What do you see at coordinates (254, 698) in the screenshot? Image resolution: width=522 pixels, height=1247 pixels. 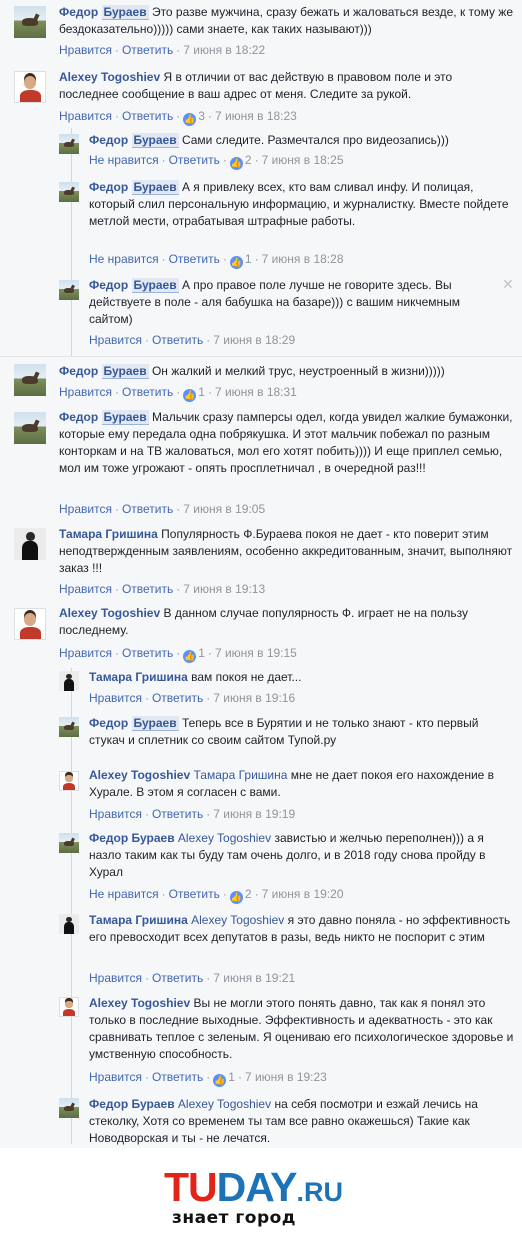 I see `comment-time: 7 июня в 19:16` at bounding box center [254, 698].